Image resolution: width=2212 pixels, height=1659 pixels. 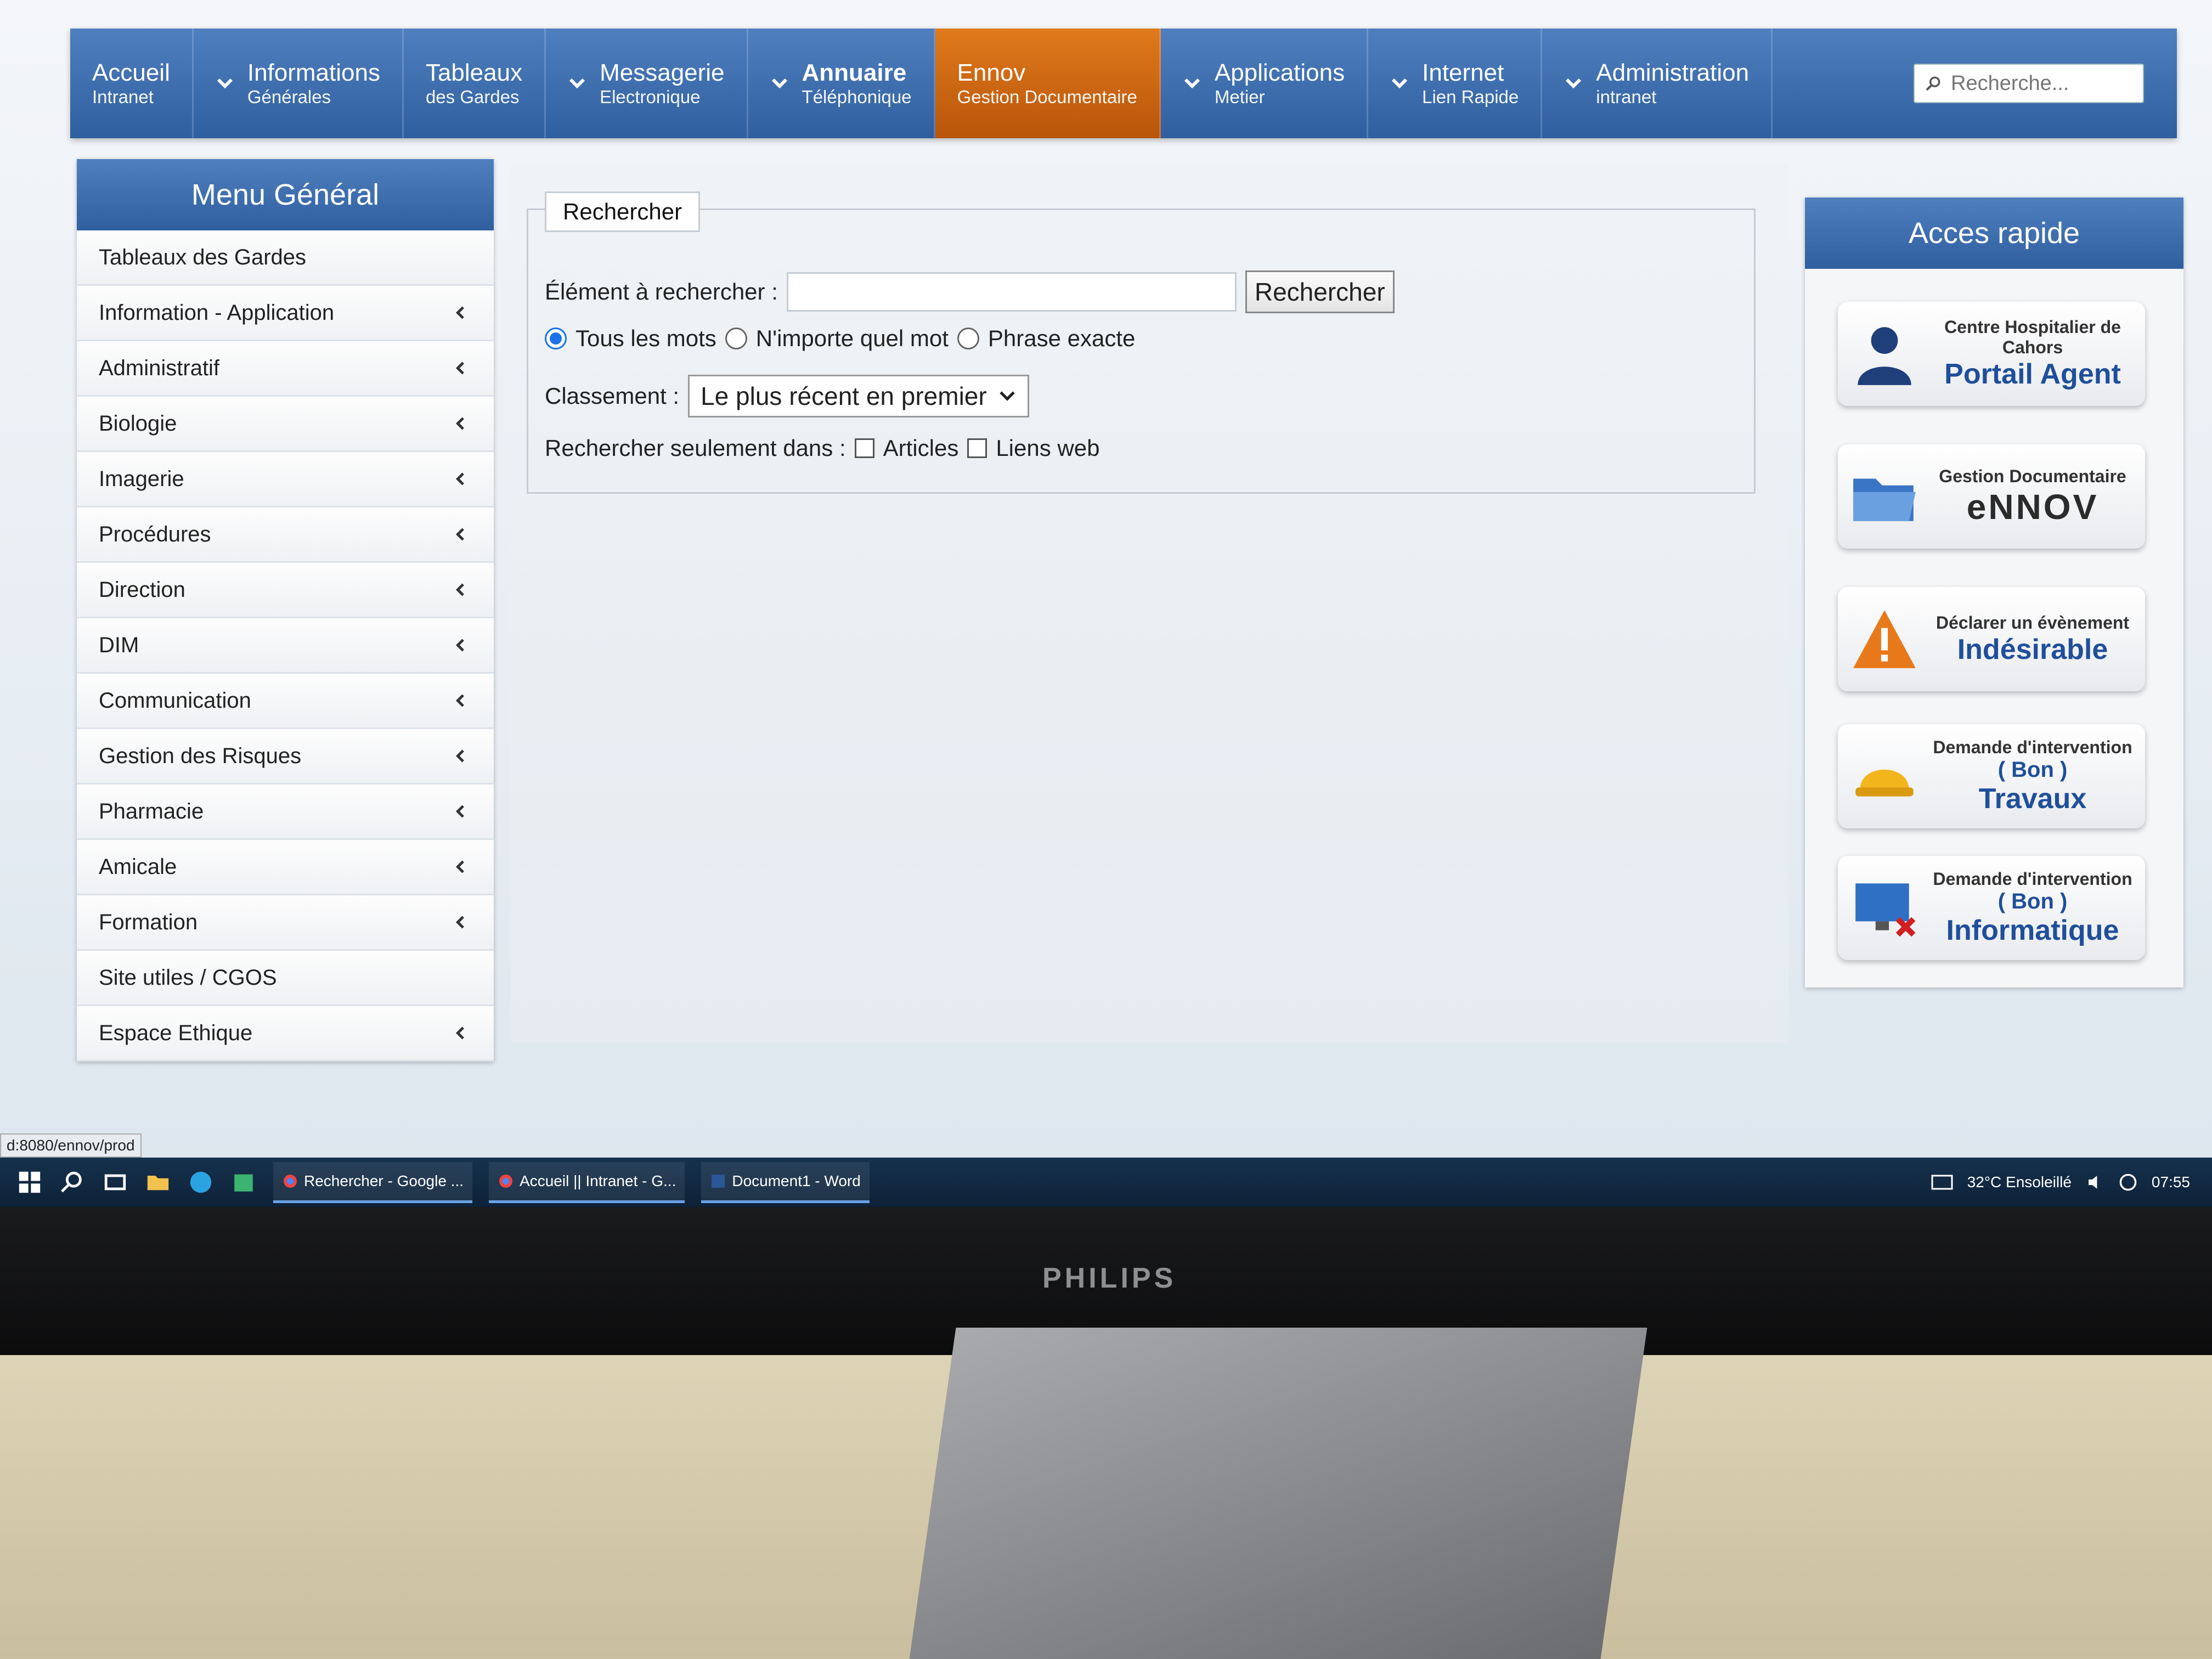 What do you see at coordinates (285, 757) in the screenshot?
I see `sidebar-item-gestion-risques: Gestion des Risques` at bounding box center [285, 757].